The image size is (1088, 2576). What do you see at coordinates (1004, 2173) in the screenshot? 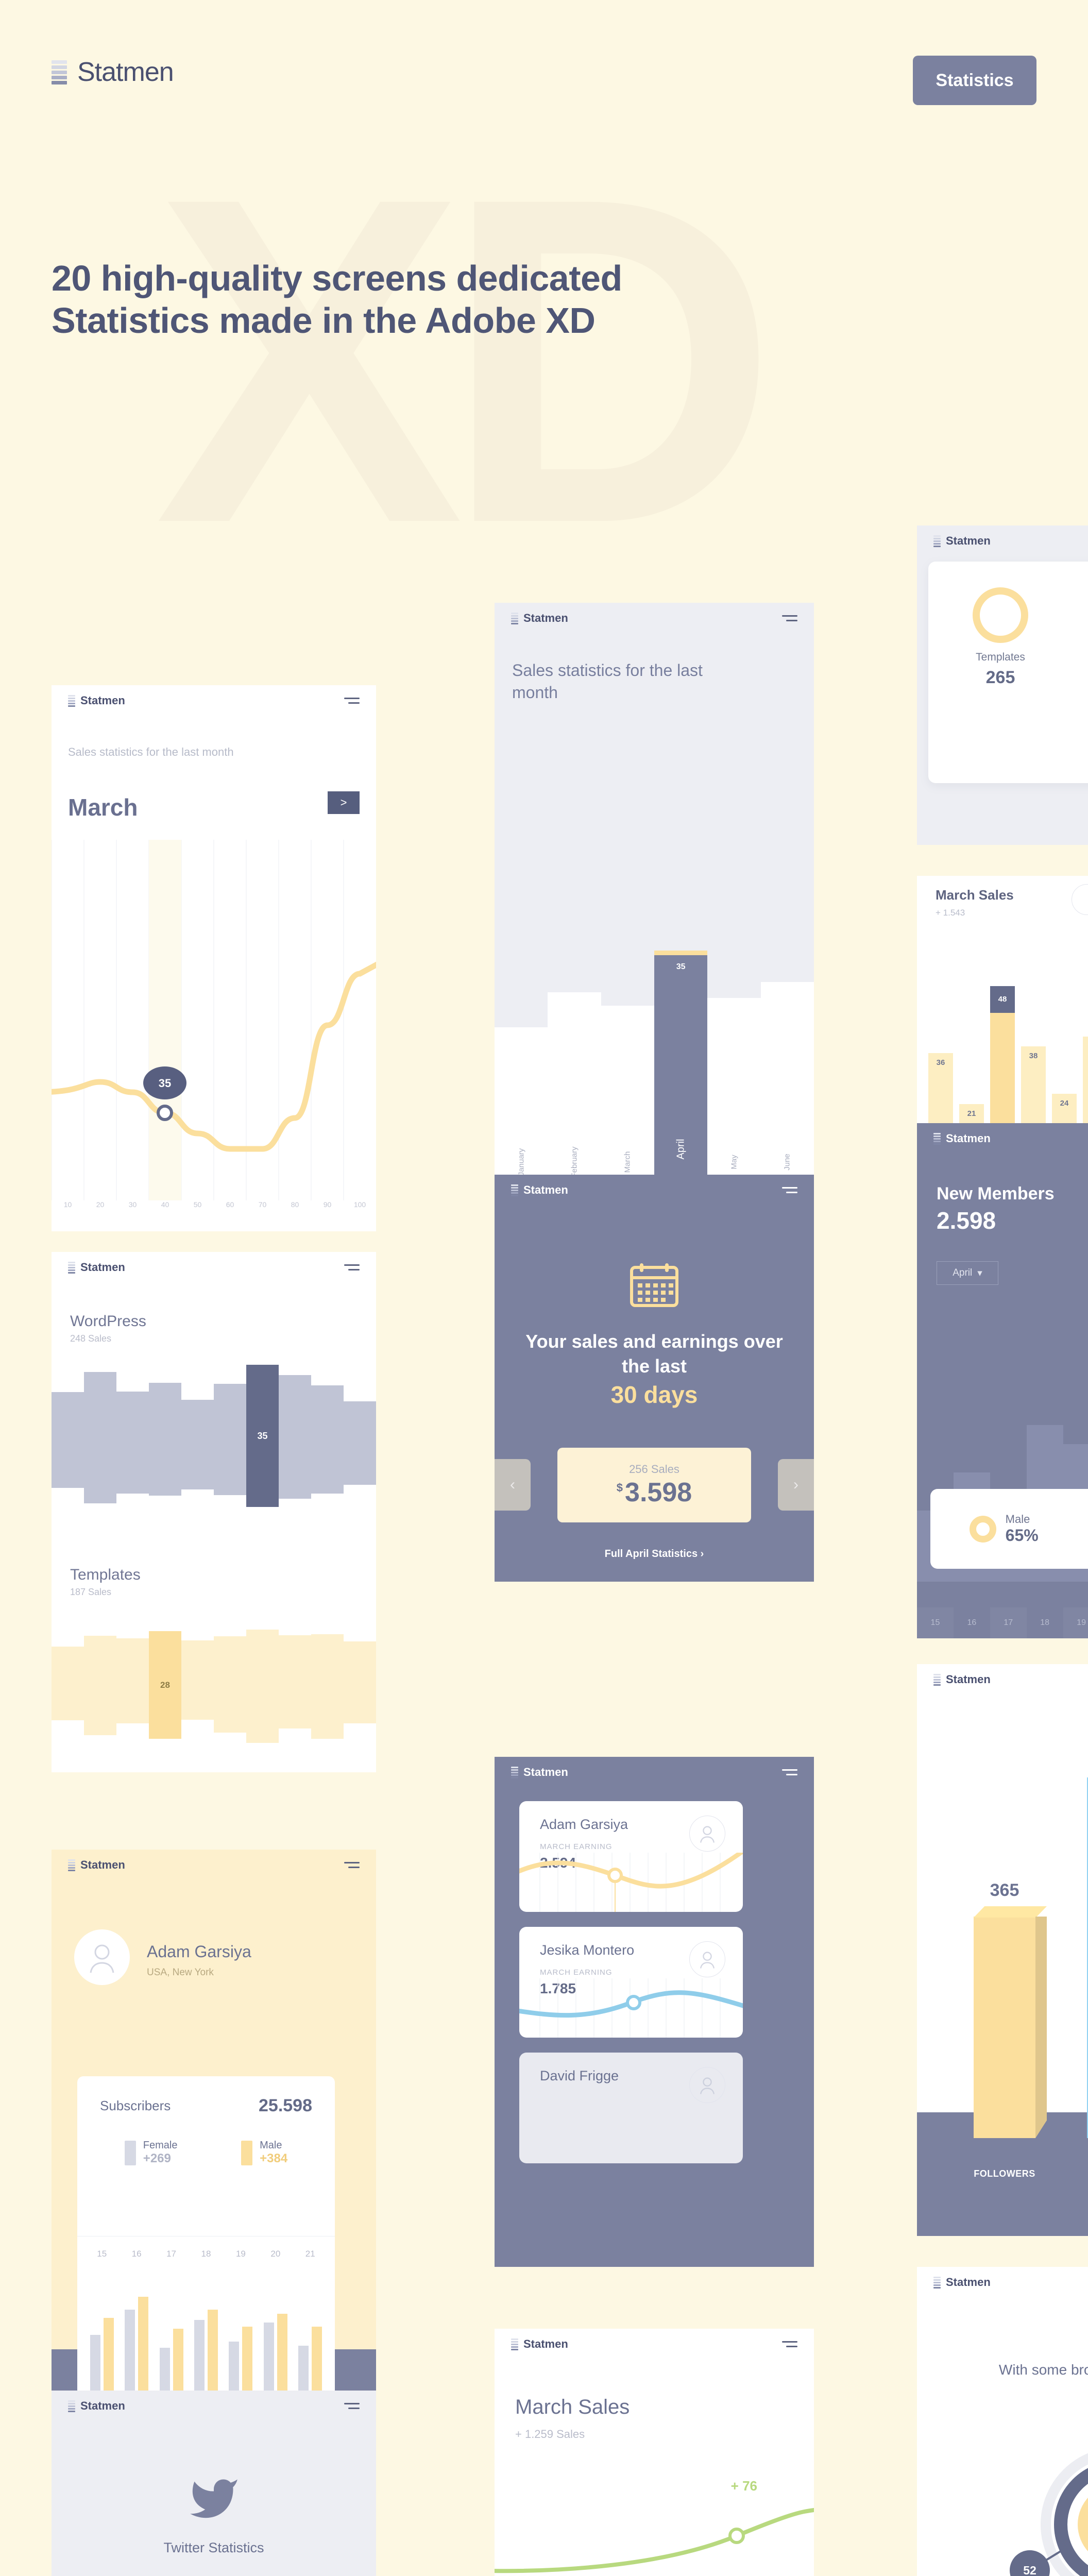
I see `3d-bar-label: FOLLOWERS` at bounding box center [1004, 2173].